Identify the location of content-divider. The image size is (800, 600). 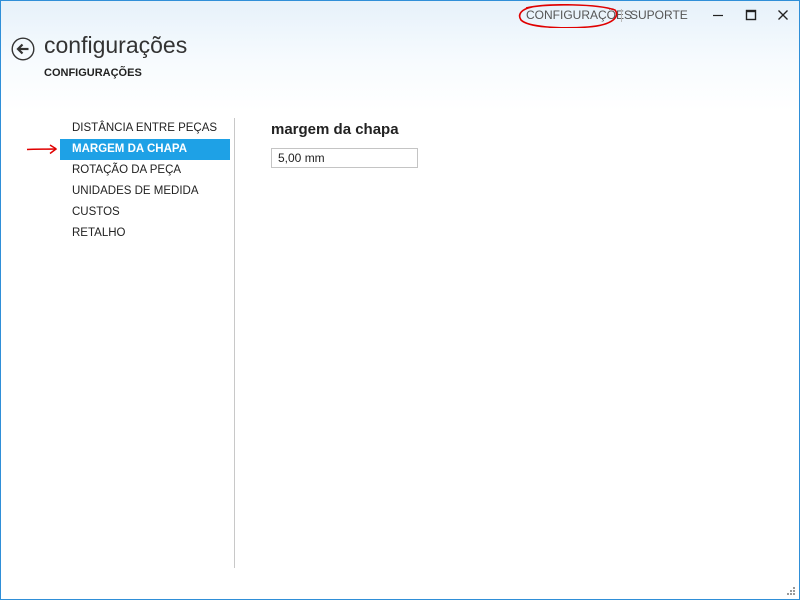
(234, 343).